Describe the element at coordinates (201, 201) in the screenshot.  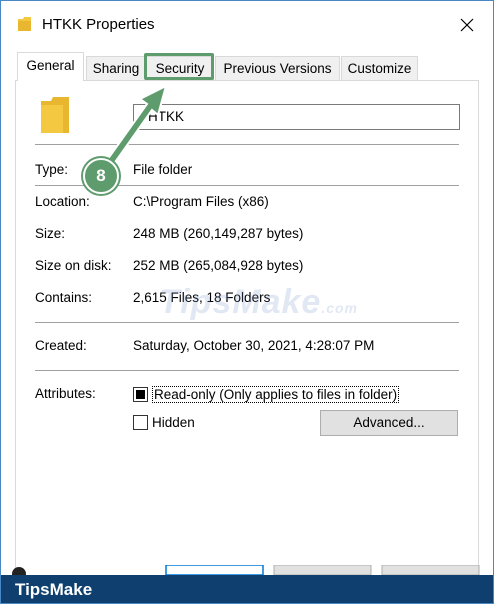
I see `location-value: C:\Program Files (x86)` at that location.